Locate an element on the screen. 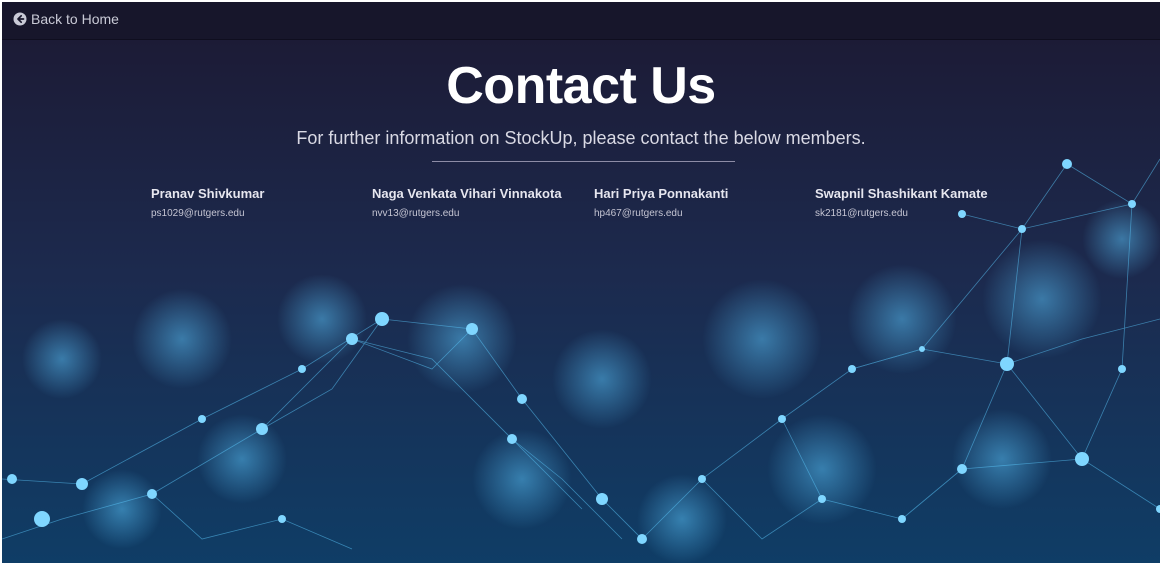 The width and height of the screenshot is (1164, 566). arrow-circle-left-icon is located at coordinates (20, 19).